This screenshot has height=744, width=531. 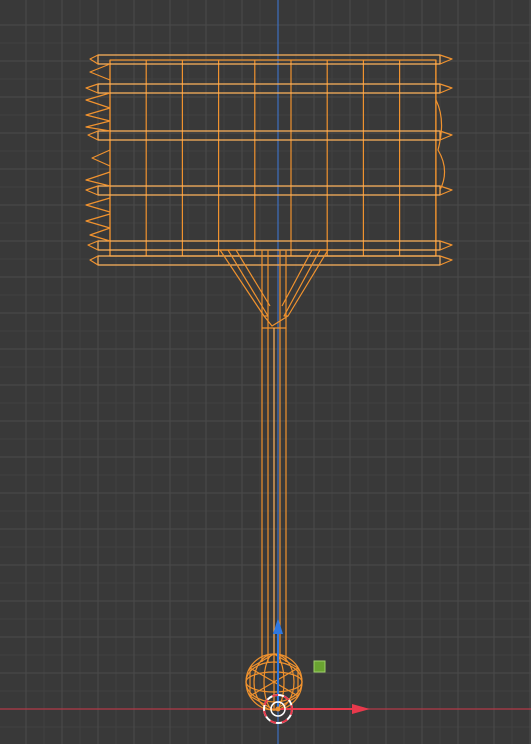 What do you see at coordinates (274, 682) in the screenshot?
I see `hammer-pommel` at bounding box center [274, 682].